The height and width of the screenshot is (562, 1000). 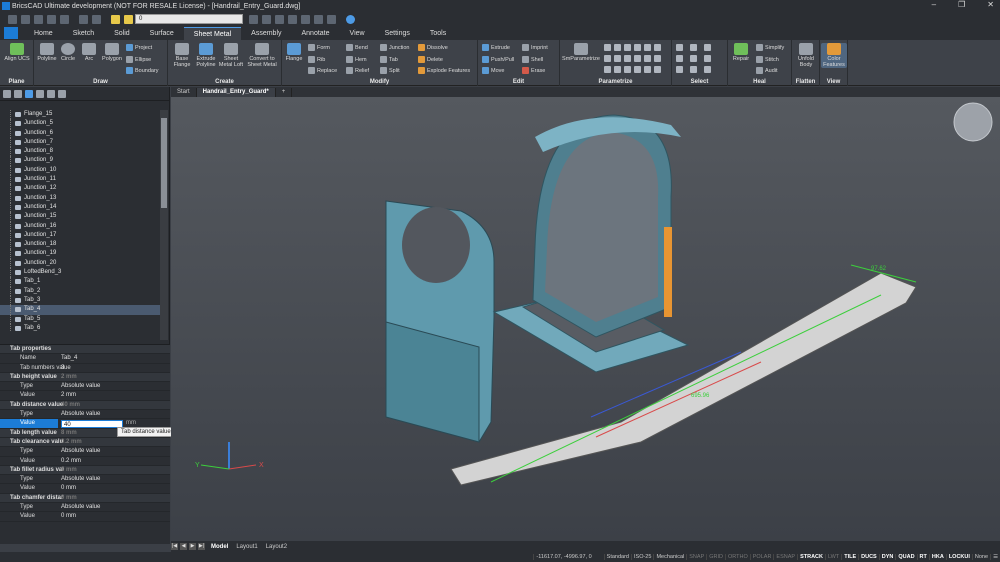 I want to click on tree-node: Junction_10, so click(x=80, y=170).